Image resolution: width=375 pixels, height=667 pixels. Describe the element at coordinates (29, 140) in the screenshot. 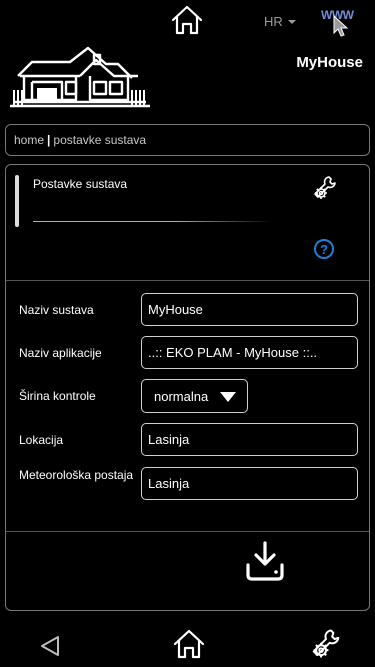

I see `breadcrumb-home-link: home` at that location.